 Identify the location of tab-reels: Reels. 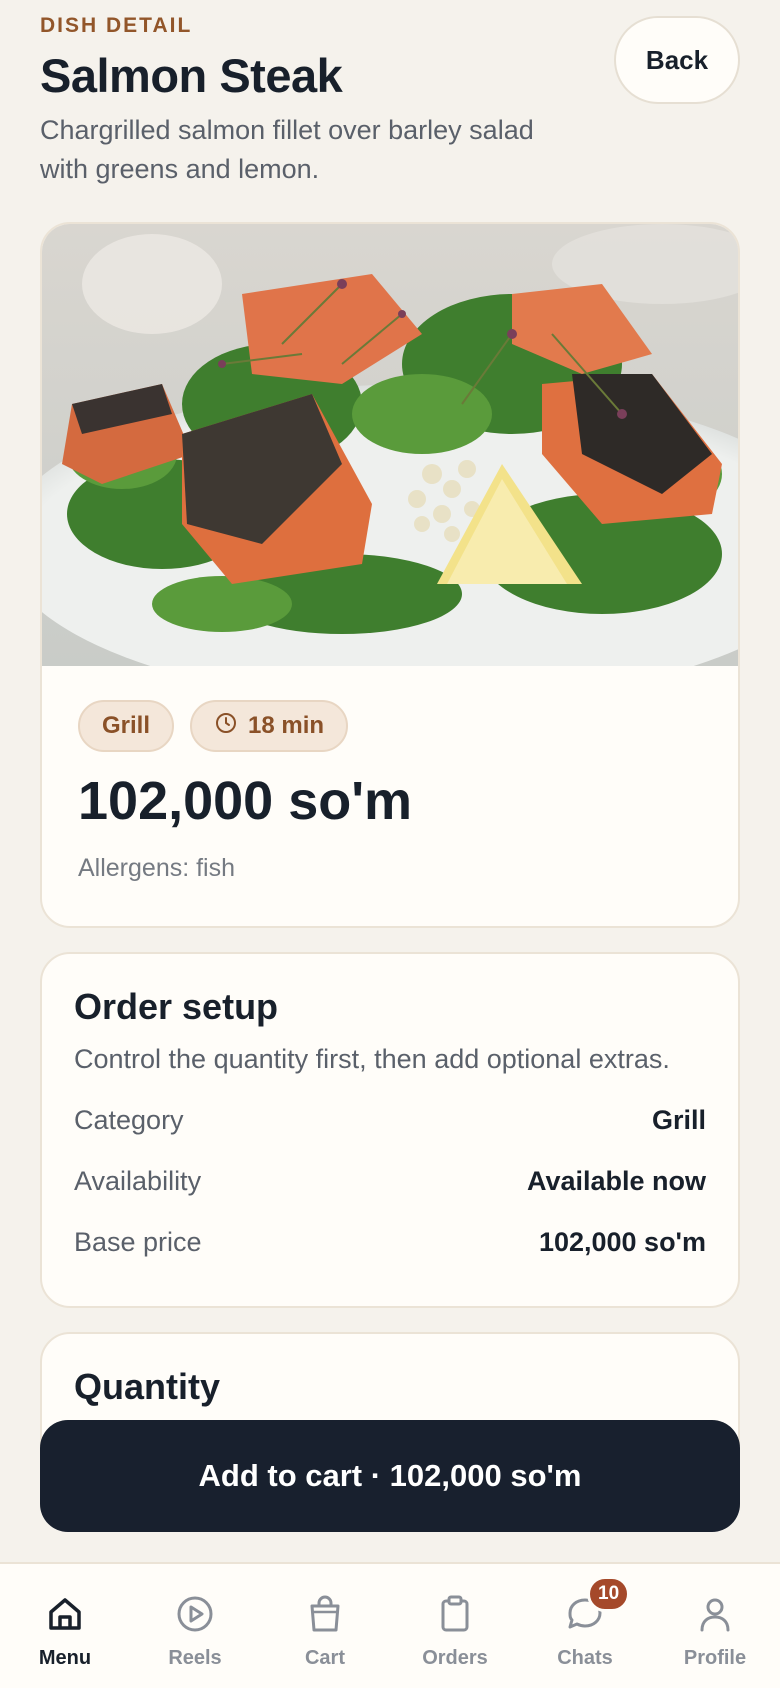
(195, 1626).